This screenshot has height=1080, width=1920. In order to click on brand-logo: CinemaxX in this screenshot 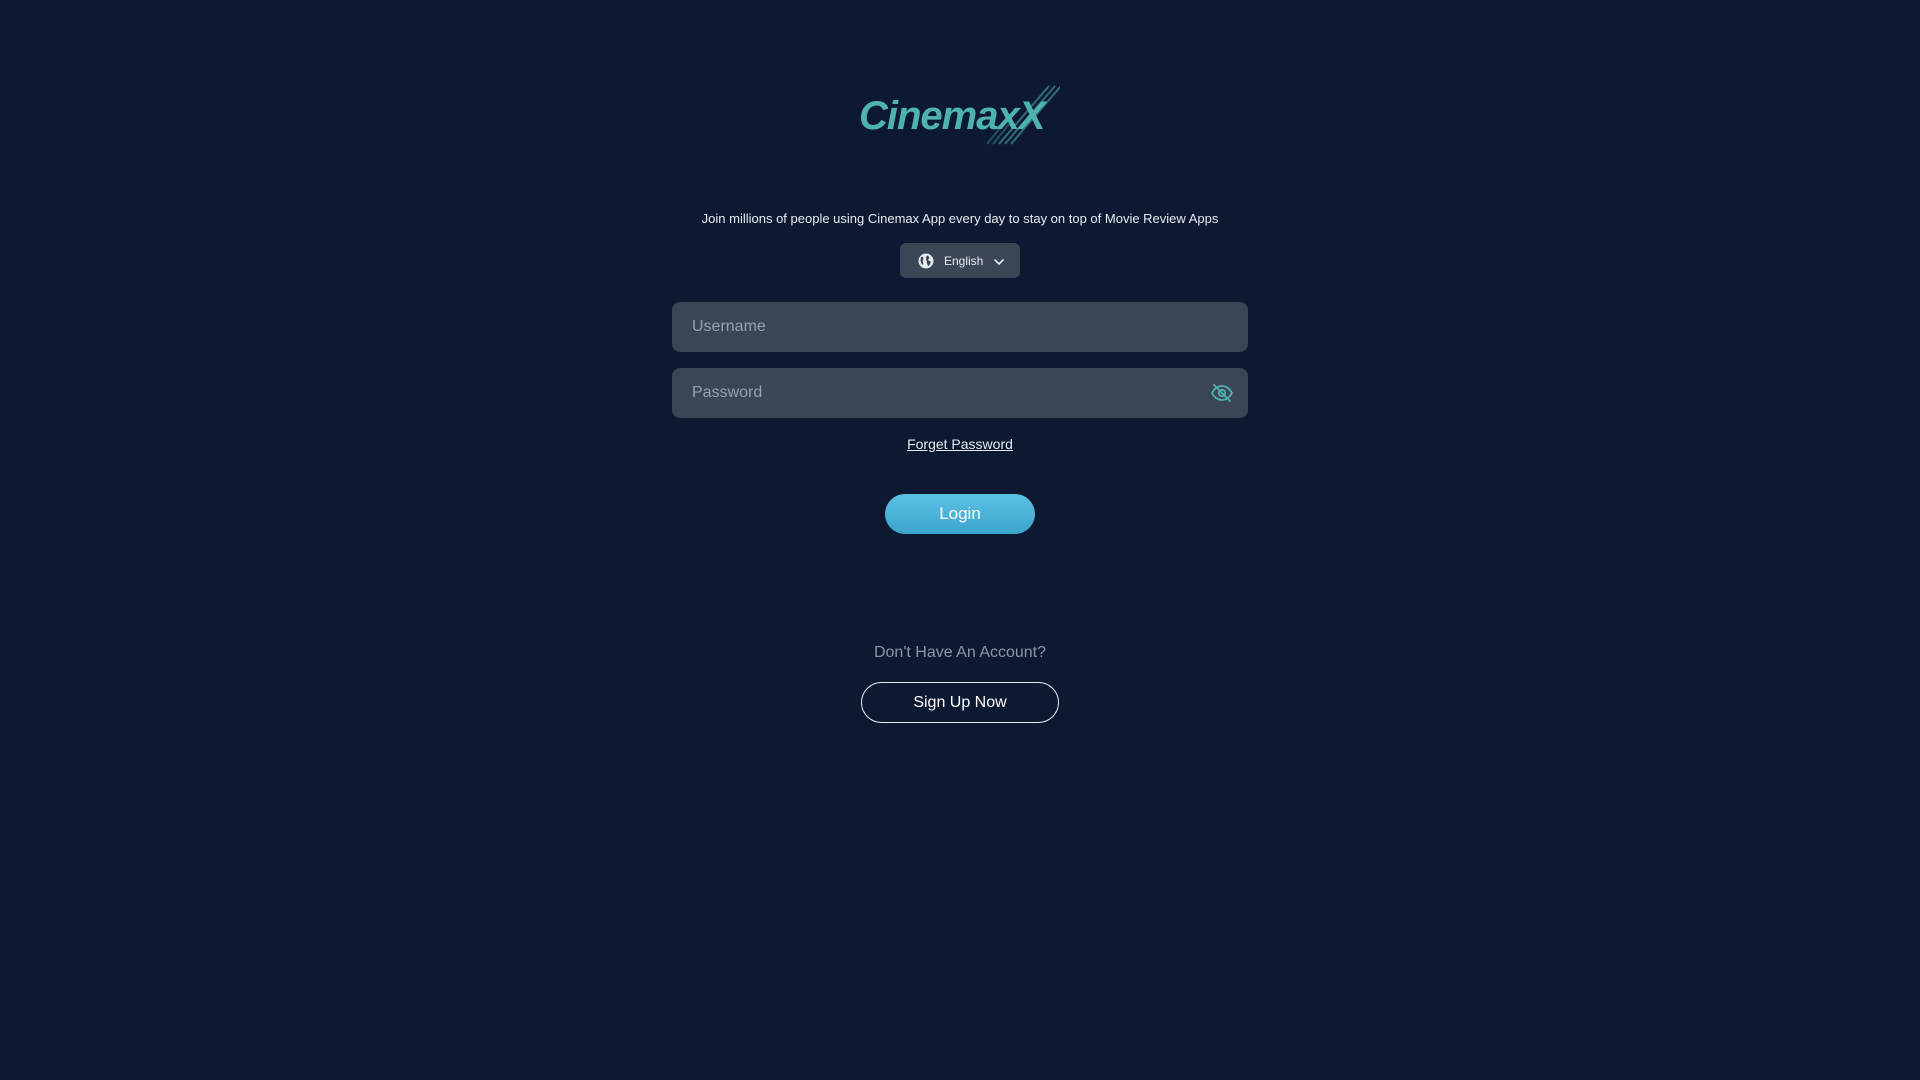, I will do `click(957, 114)`.